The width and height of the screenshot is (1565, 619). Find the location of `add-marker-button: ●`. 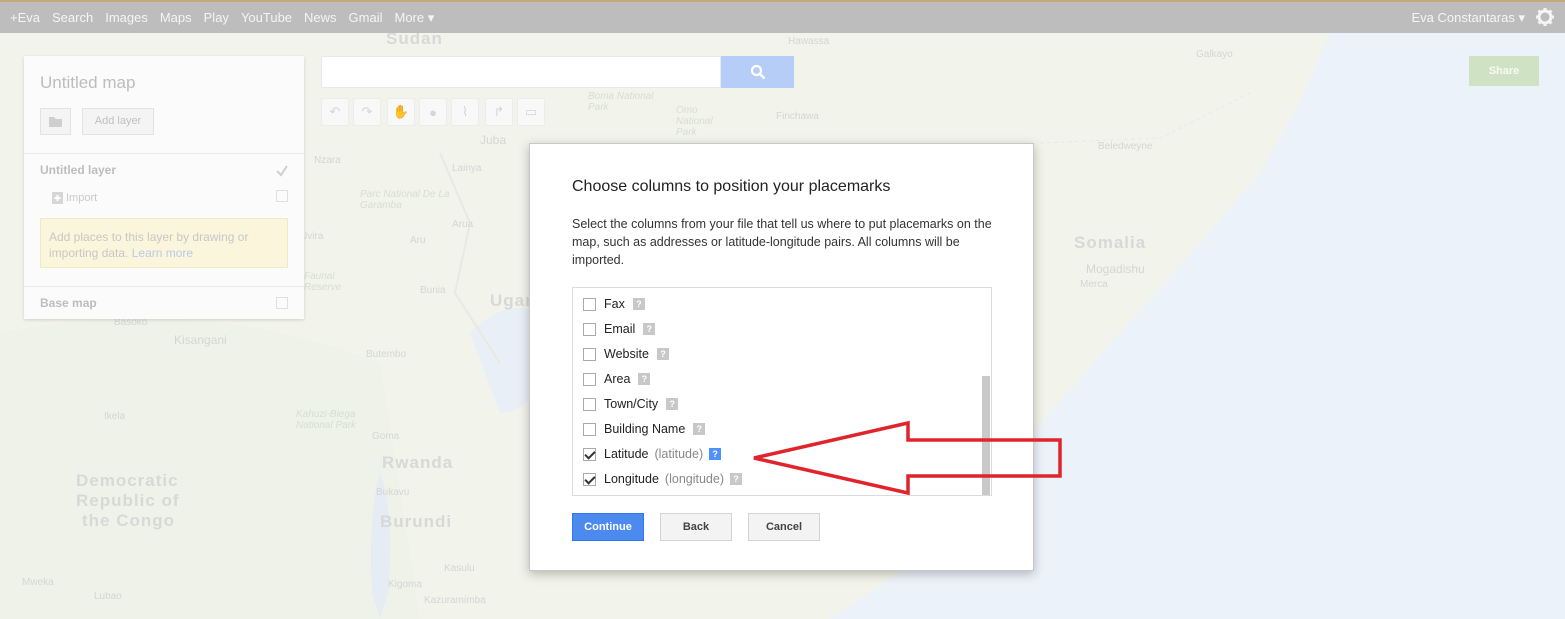

add-marker-button: ● is located at coordinates (433, 112).